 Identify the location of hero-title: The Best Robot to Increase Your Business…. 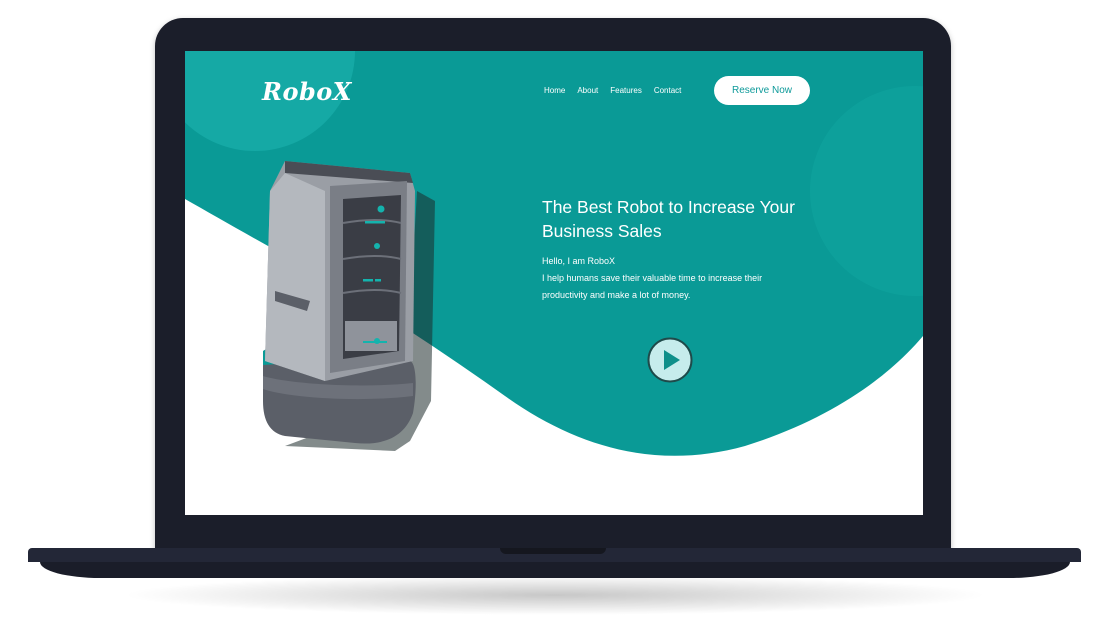
(668, 219).